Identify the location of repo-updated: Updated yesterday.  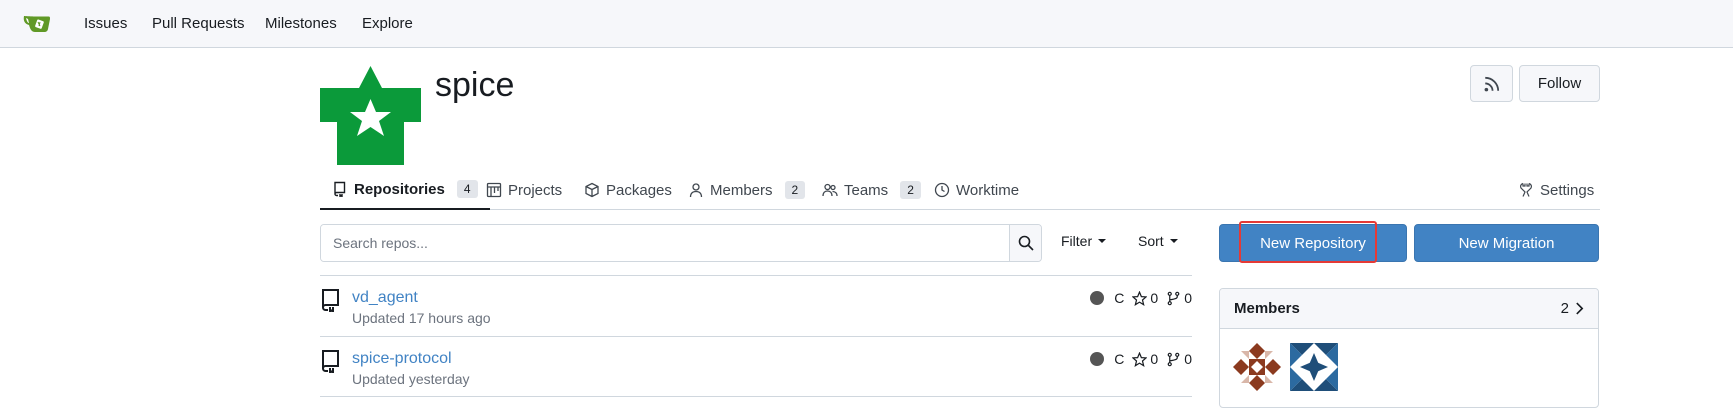
(411, 379).